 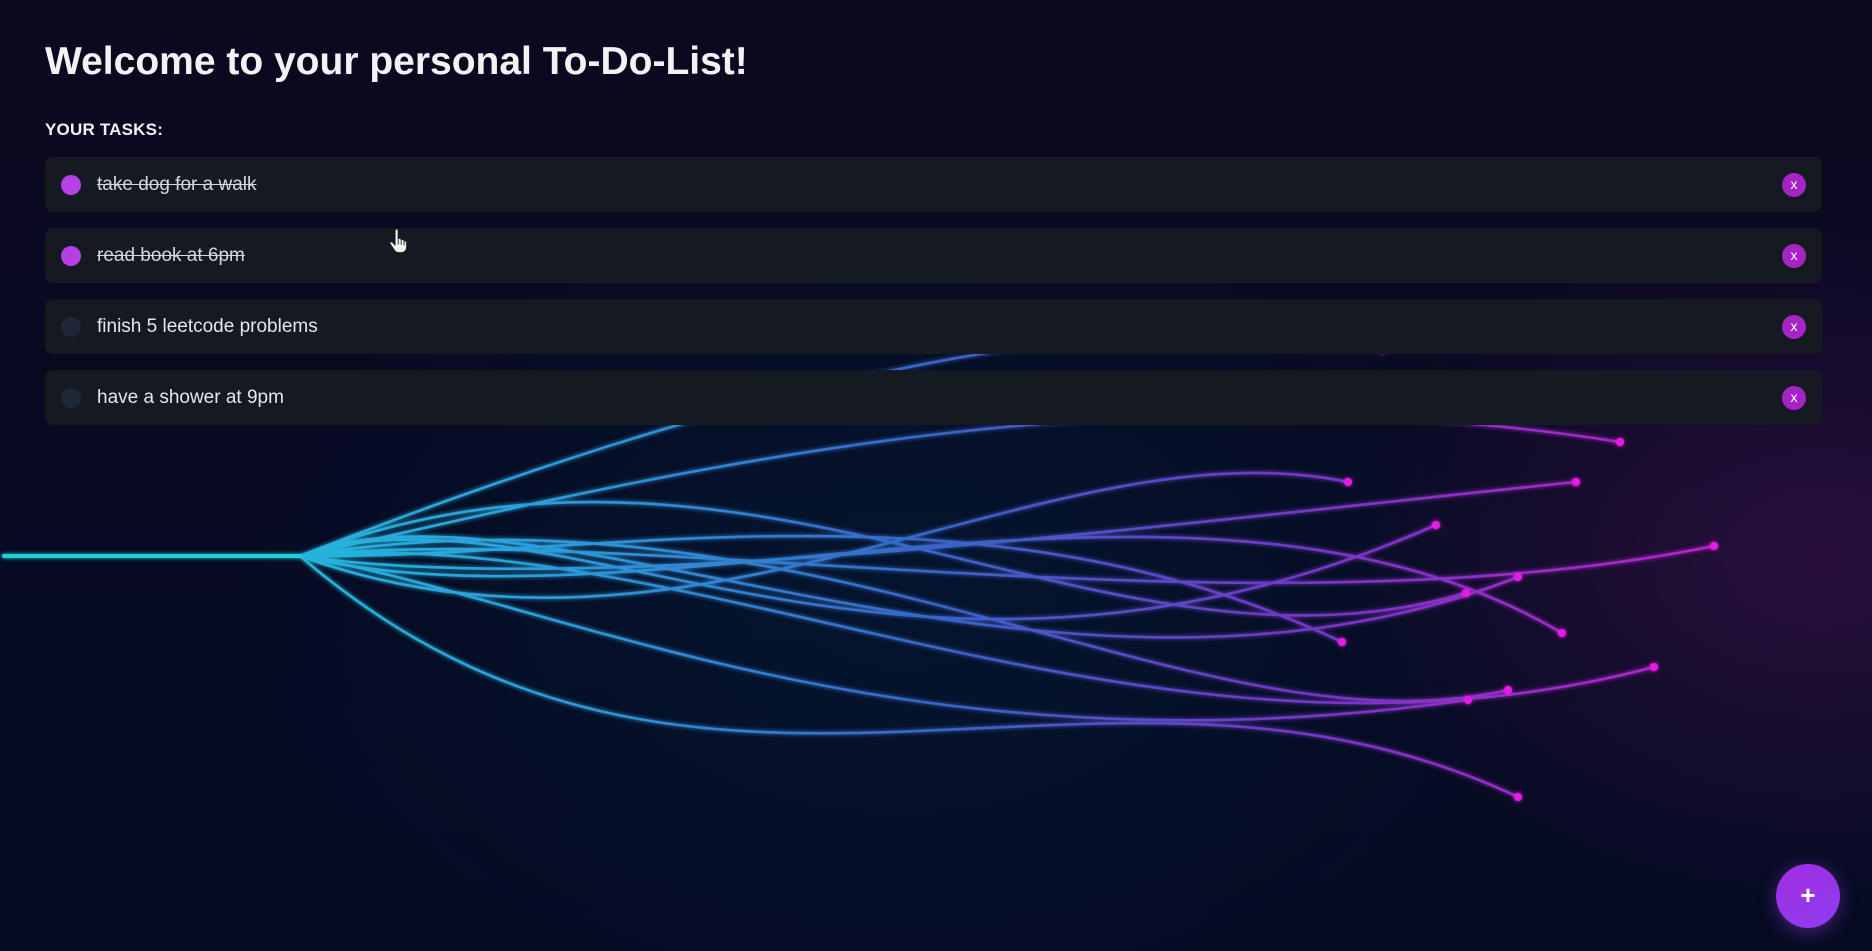 What do you see at coordinates (176, 185) in the screenshot?
I see `task-text: take dog for a walk` at bounding box center [176, 185].